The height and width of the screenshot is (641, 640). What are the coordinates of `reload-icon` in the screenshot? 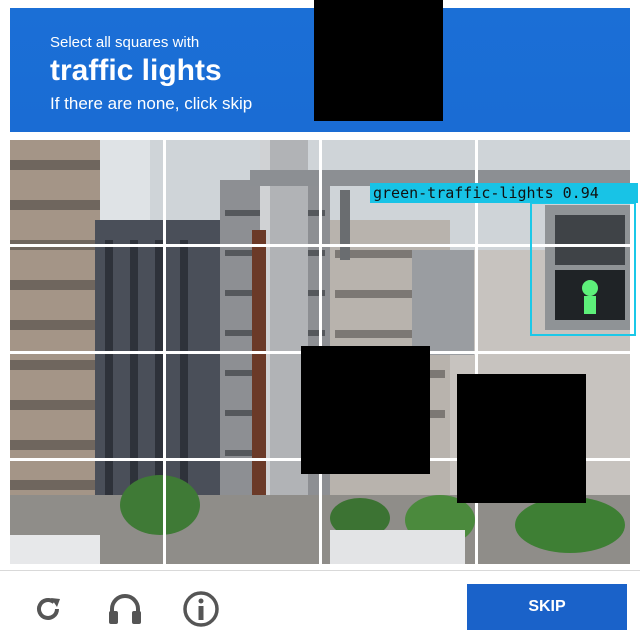 It's located at (48, 609).